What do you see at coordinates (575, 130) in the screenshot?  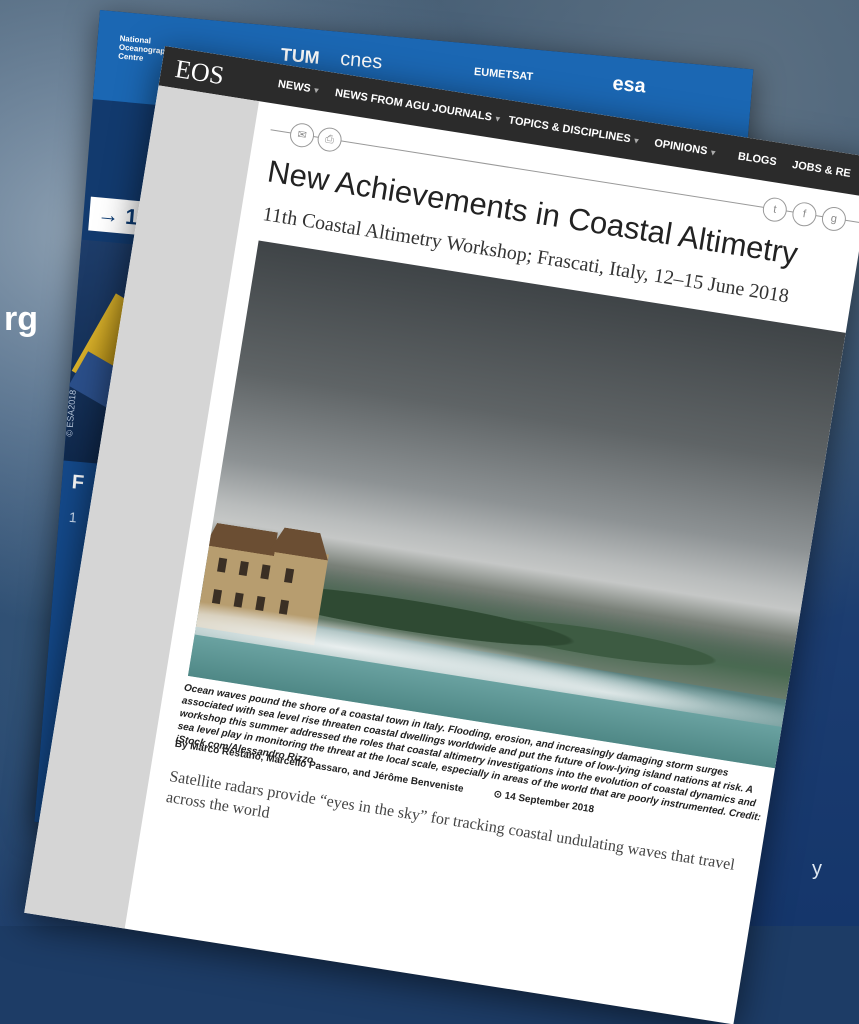 I see `nav-topics: TOPICS & DISCIPLINES▼` at bounding box center [575, 130].